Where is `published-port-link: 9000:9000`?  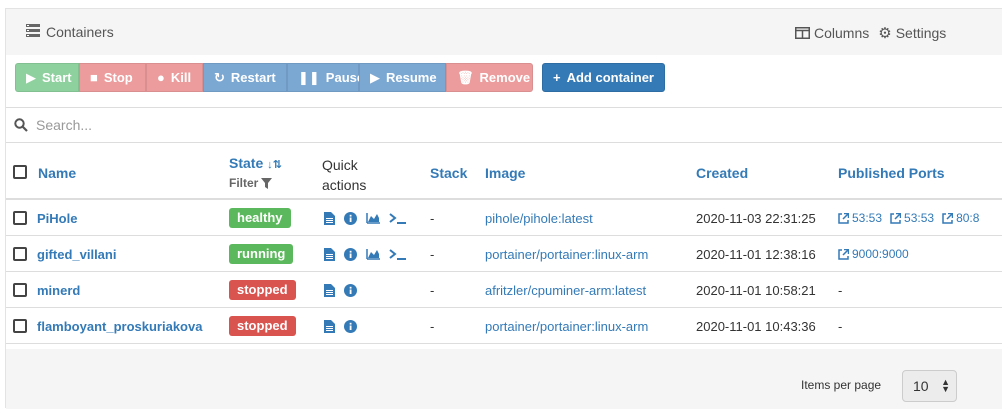 published-port-link: 9000:9000 is located at coordinates (873, 254).